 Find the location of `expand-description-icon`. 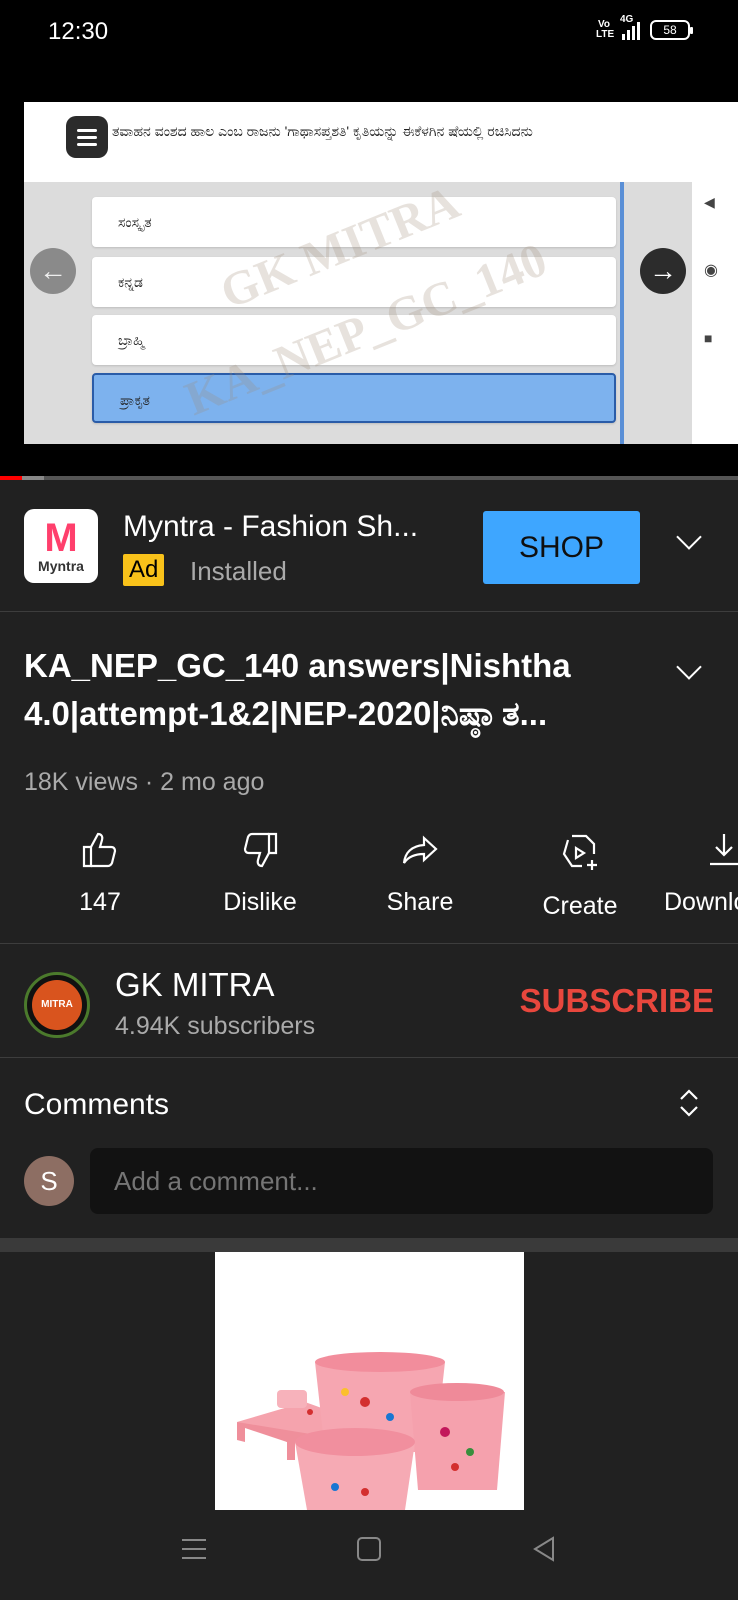

expand-description-icon is located at coordinates (689, 667).